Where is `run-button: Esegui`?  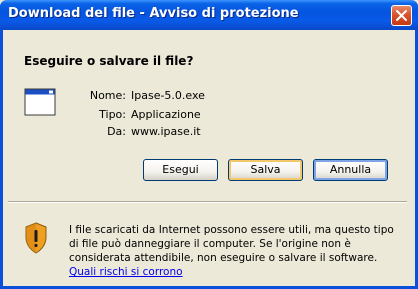 run-button: Esegui is located at coordinates (180, 170).